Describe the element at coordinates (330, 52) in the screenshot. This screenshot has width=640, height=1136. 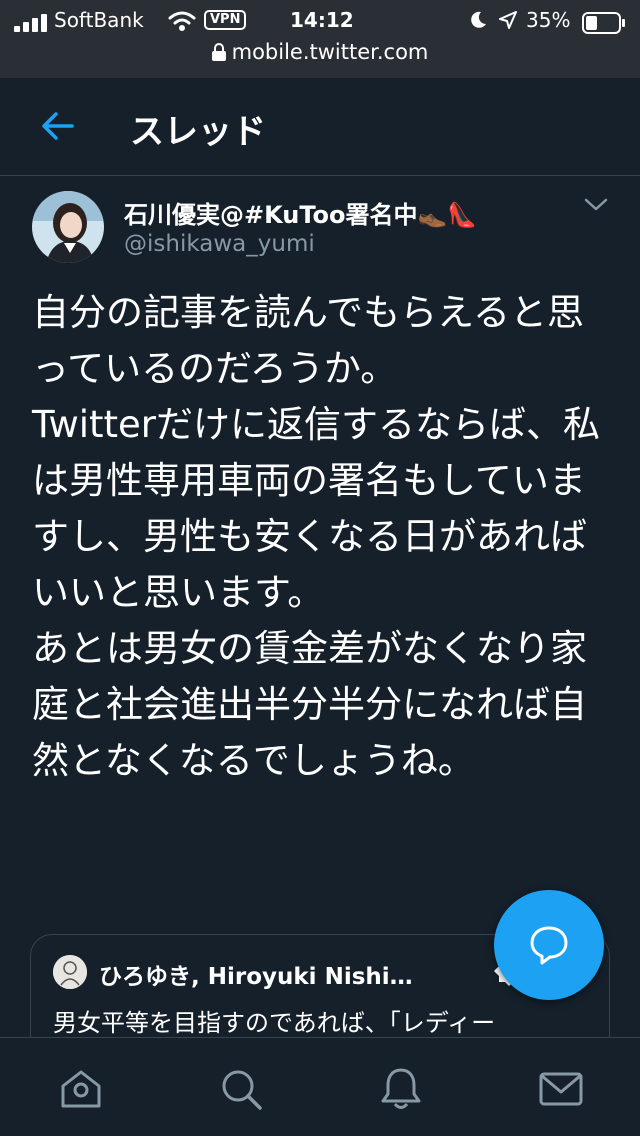
I see `url-text: mobile.twitter.com` at that location.